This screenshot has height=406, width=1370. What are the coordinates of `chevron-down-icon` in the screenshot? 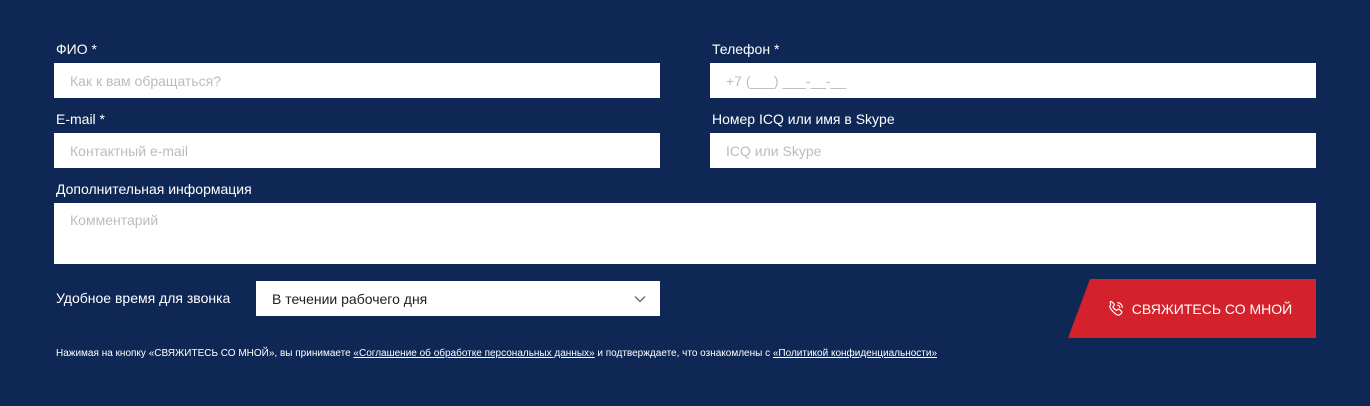 It's located at (640, 298).